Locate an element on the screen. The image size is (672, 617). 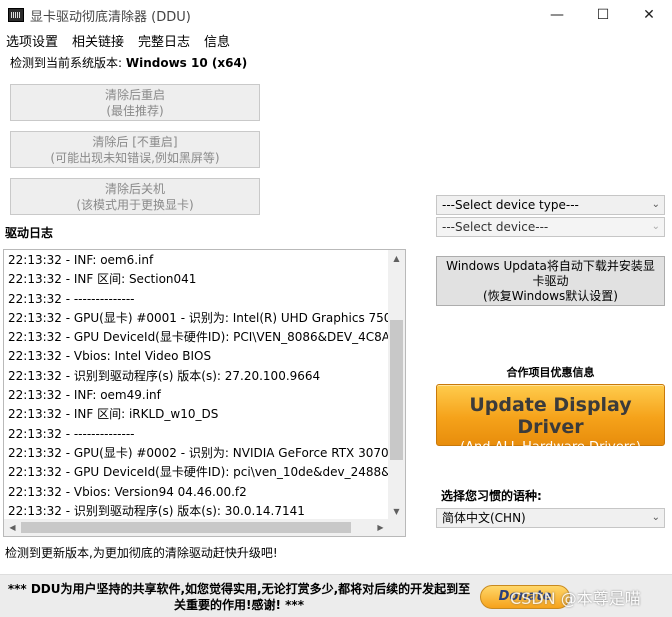
system-version-line: 检测到当前系统版本: Windows 10 (x64) is located at coordinates (128, 62).